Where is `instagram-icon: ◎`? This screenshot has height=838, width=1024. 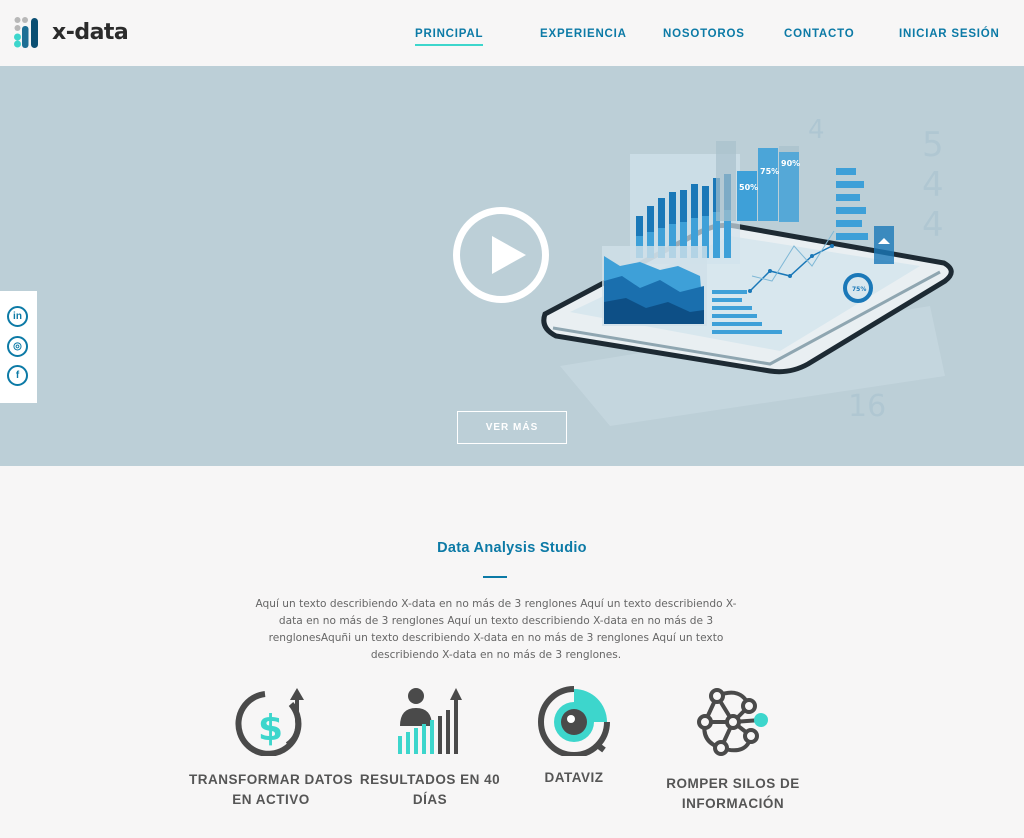 instagram-icon: ◎ is located at coordinates (17, 346).